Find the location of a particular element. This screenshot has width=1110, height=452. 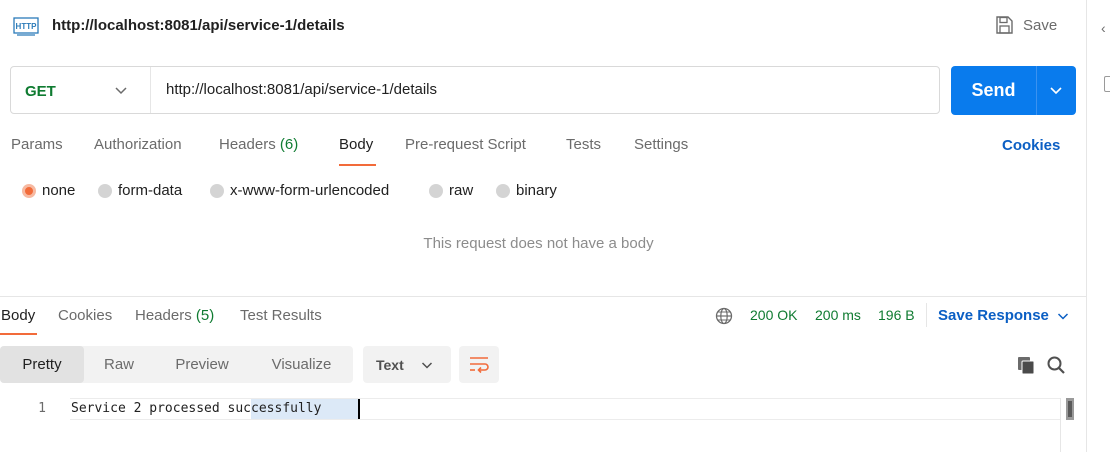

search-icon is located at coordinates (1056, 365).